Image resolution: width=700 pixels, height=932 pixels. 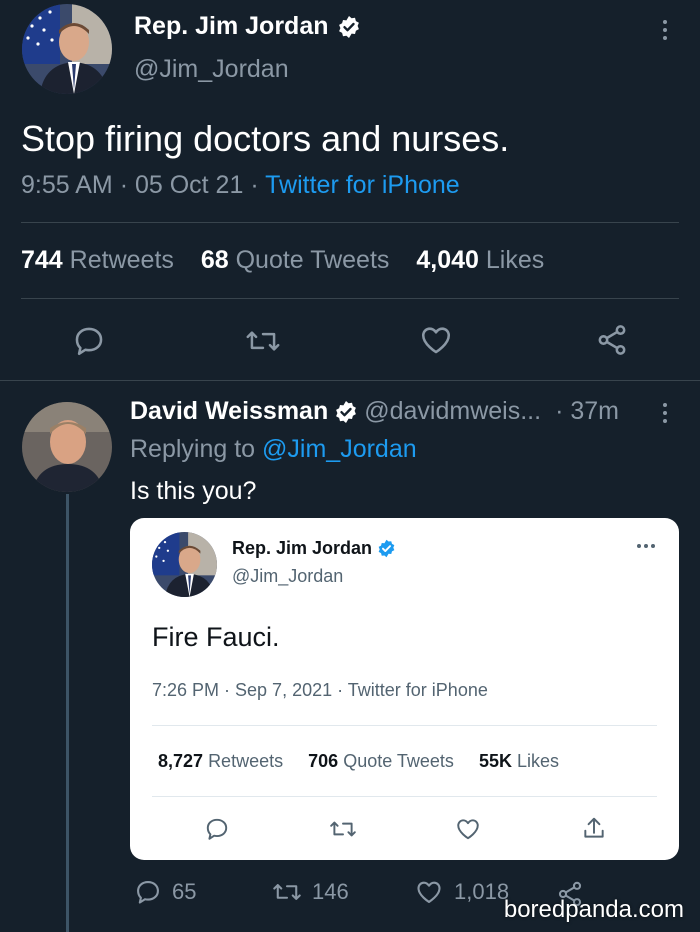 I want to click on embedded-likes-stat: 55K Likes, so click(x=519, y=761).